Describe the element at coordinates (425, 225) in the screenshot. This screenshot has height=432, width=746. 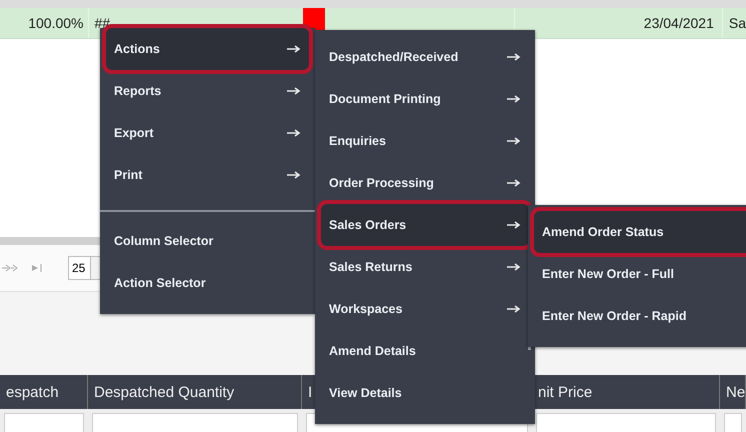
I see `menu-item: Sales Orders` at that location.